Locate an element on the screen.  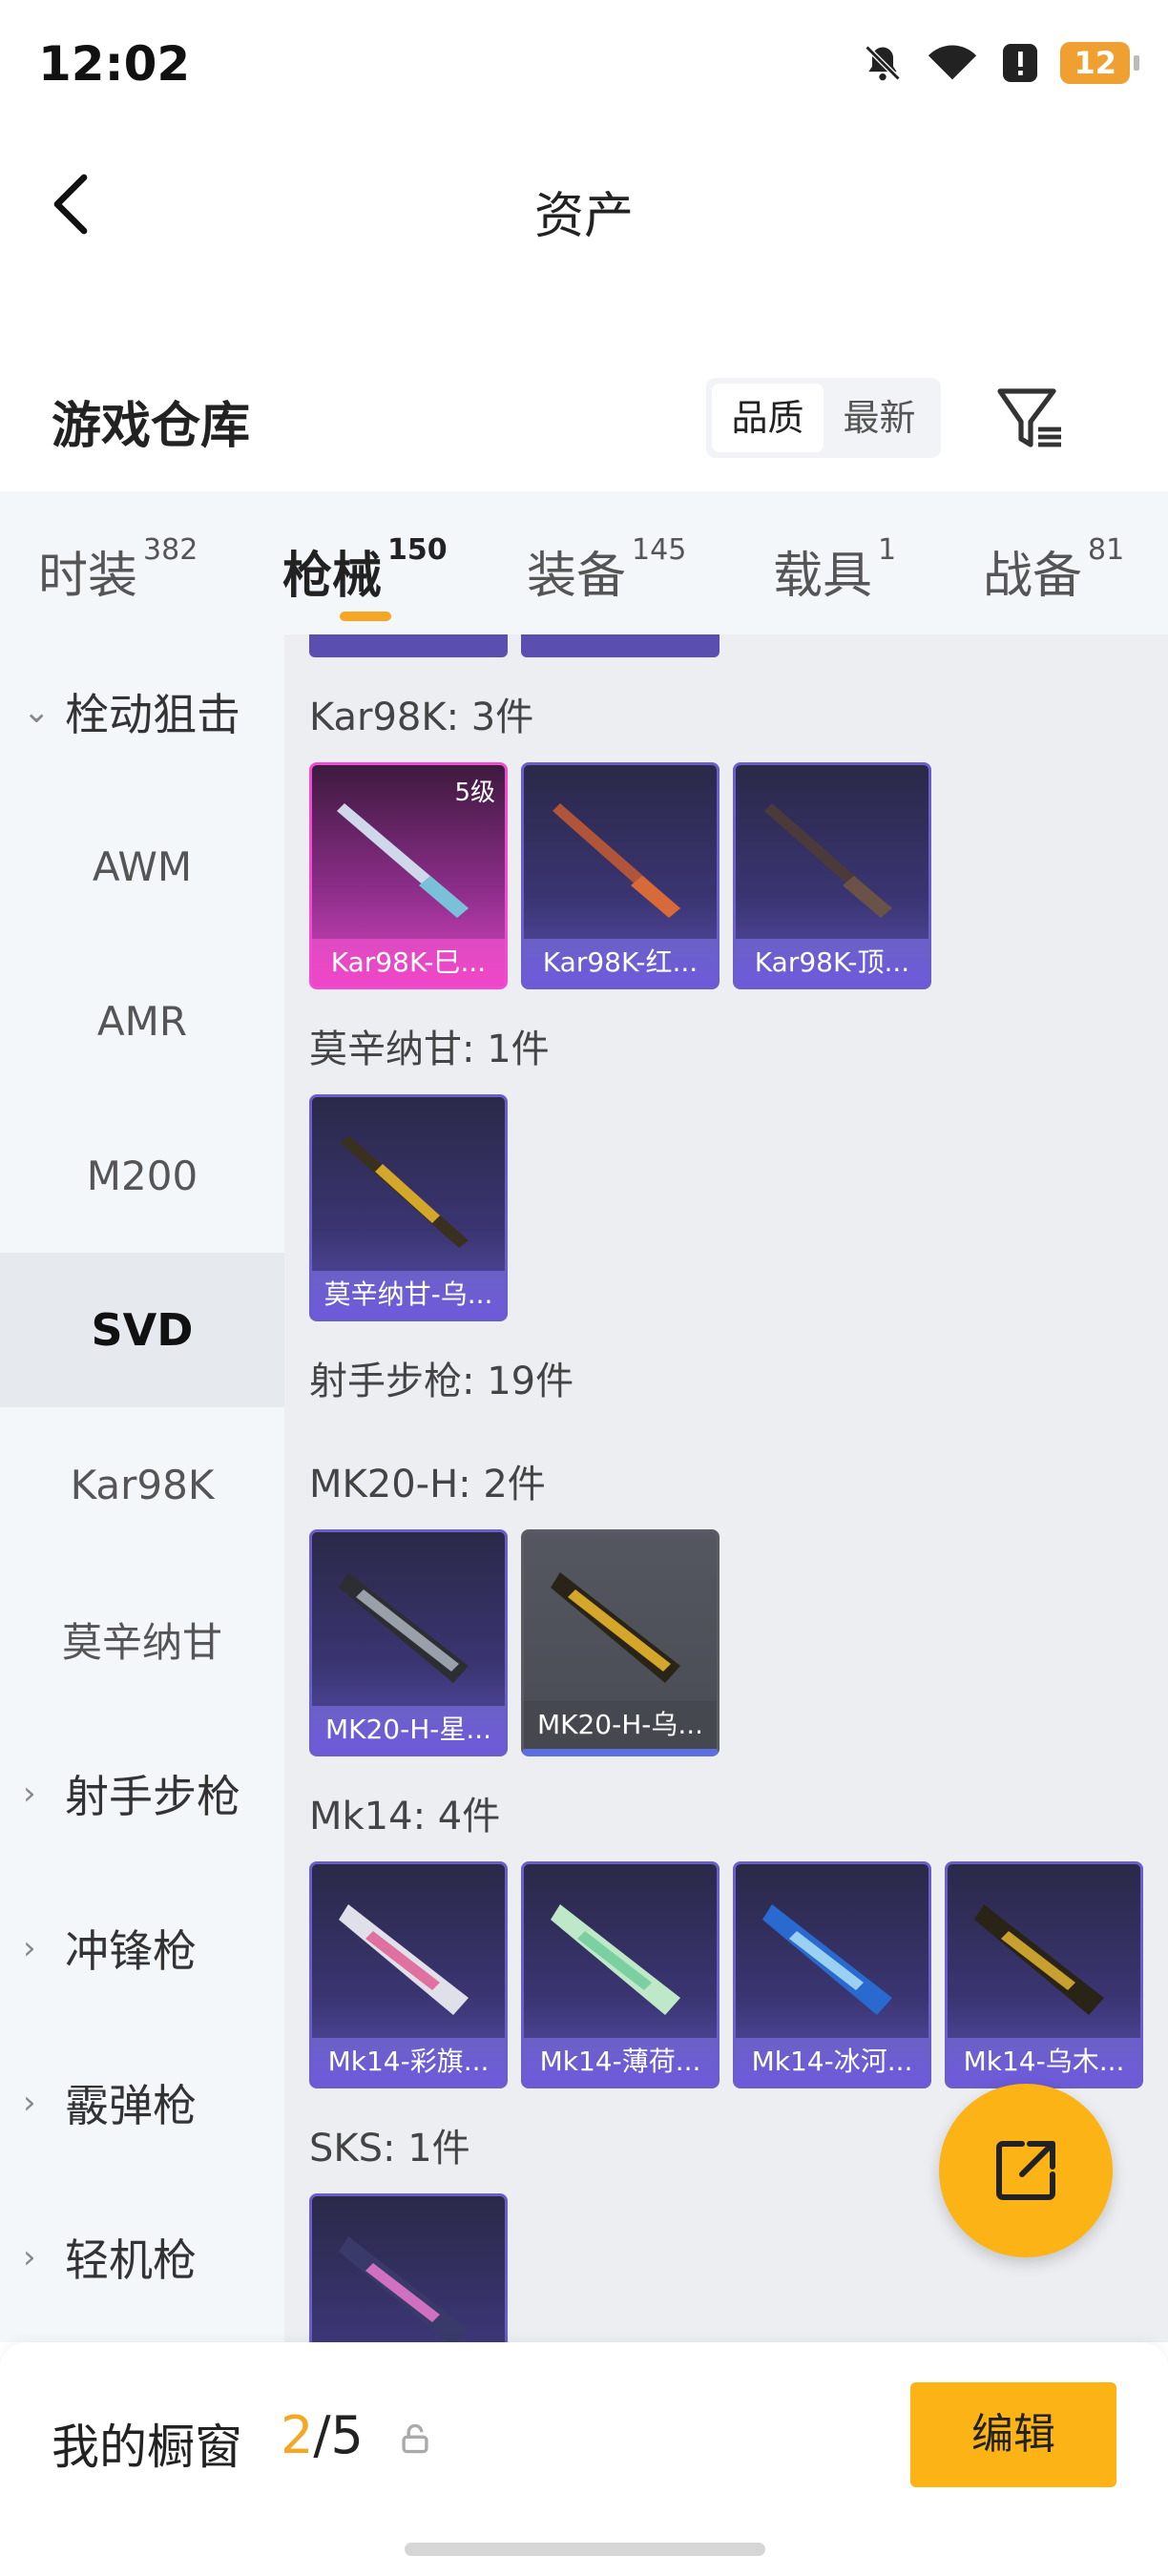
sort-toggle: 品质 最新 is located at coordinates (824, 418).